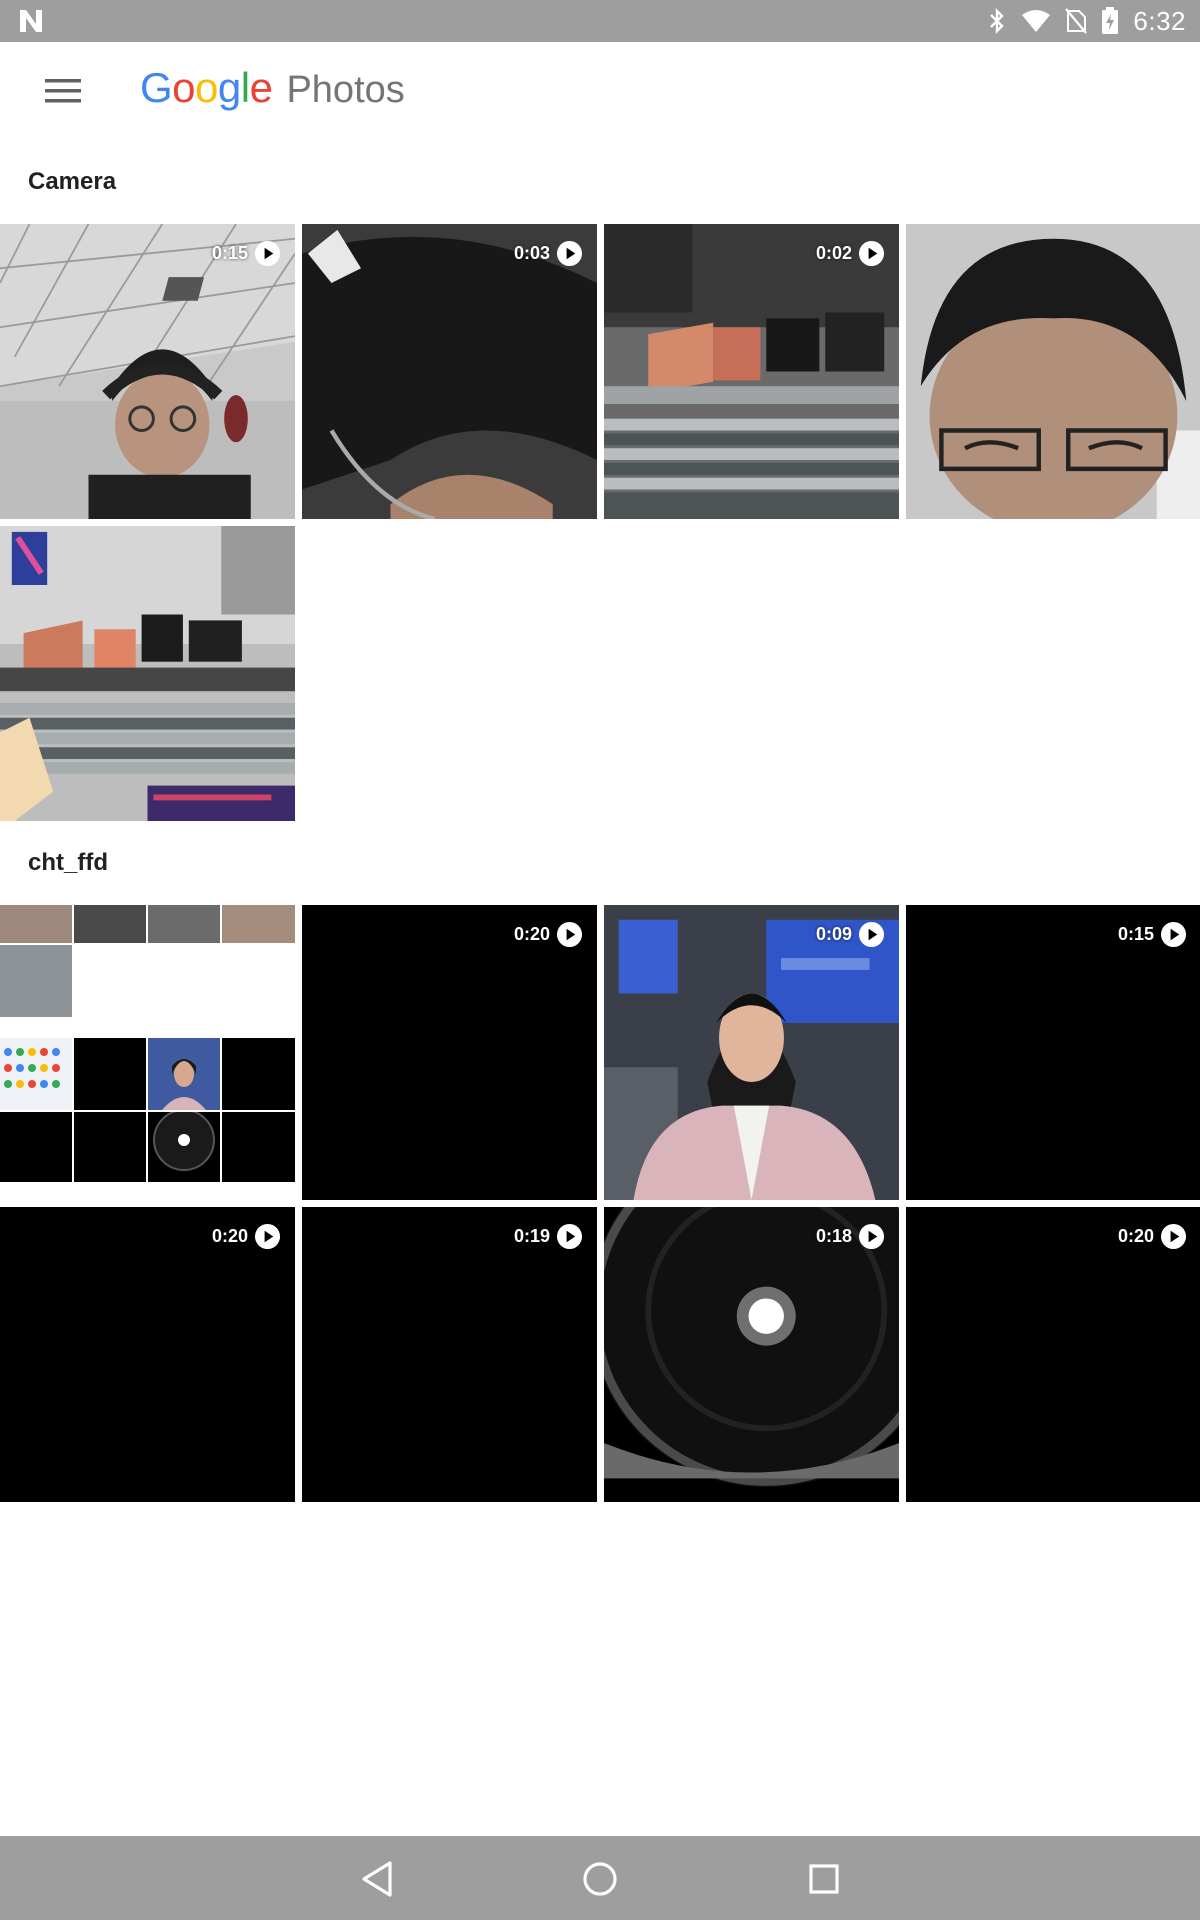 The height and width of the screenshot is (1920, 1200). Describe the element at coordinates (1036, 21) in the screenshot. I see `wifi-icon` at that location.